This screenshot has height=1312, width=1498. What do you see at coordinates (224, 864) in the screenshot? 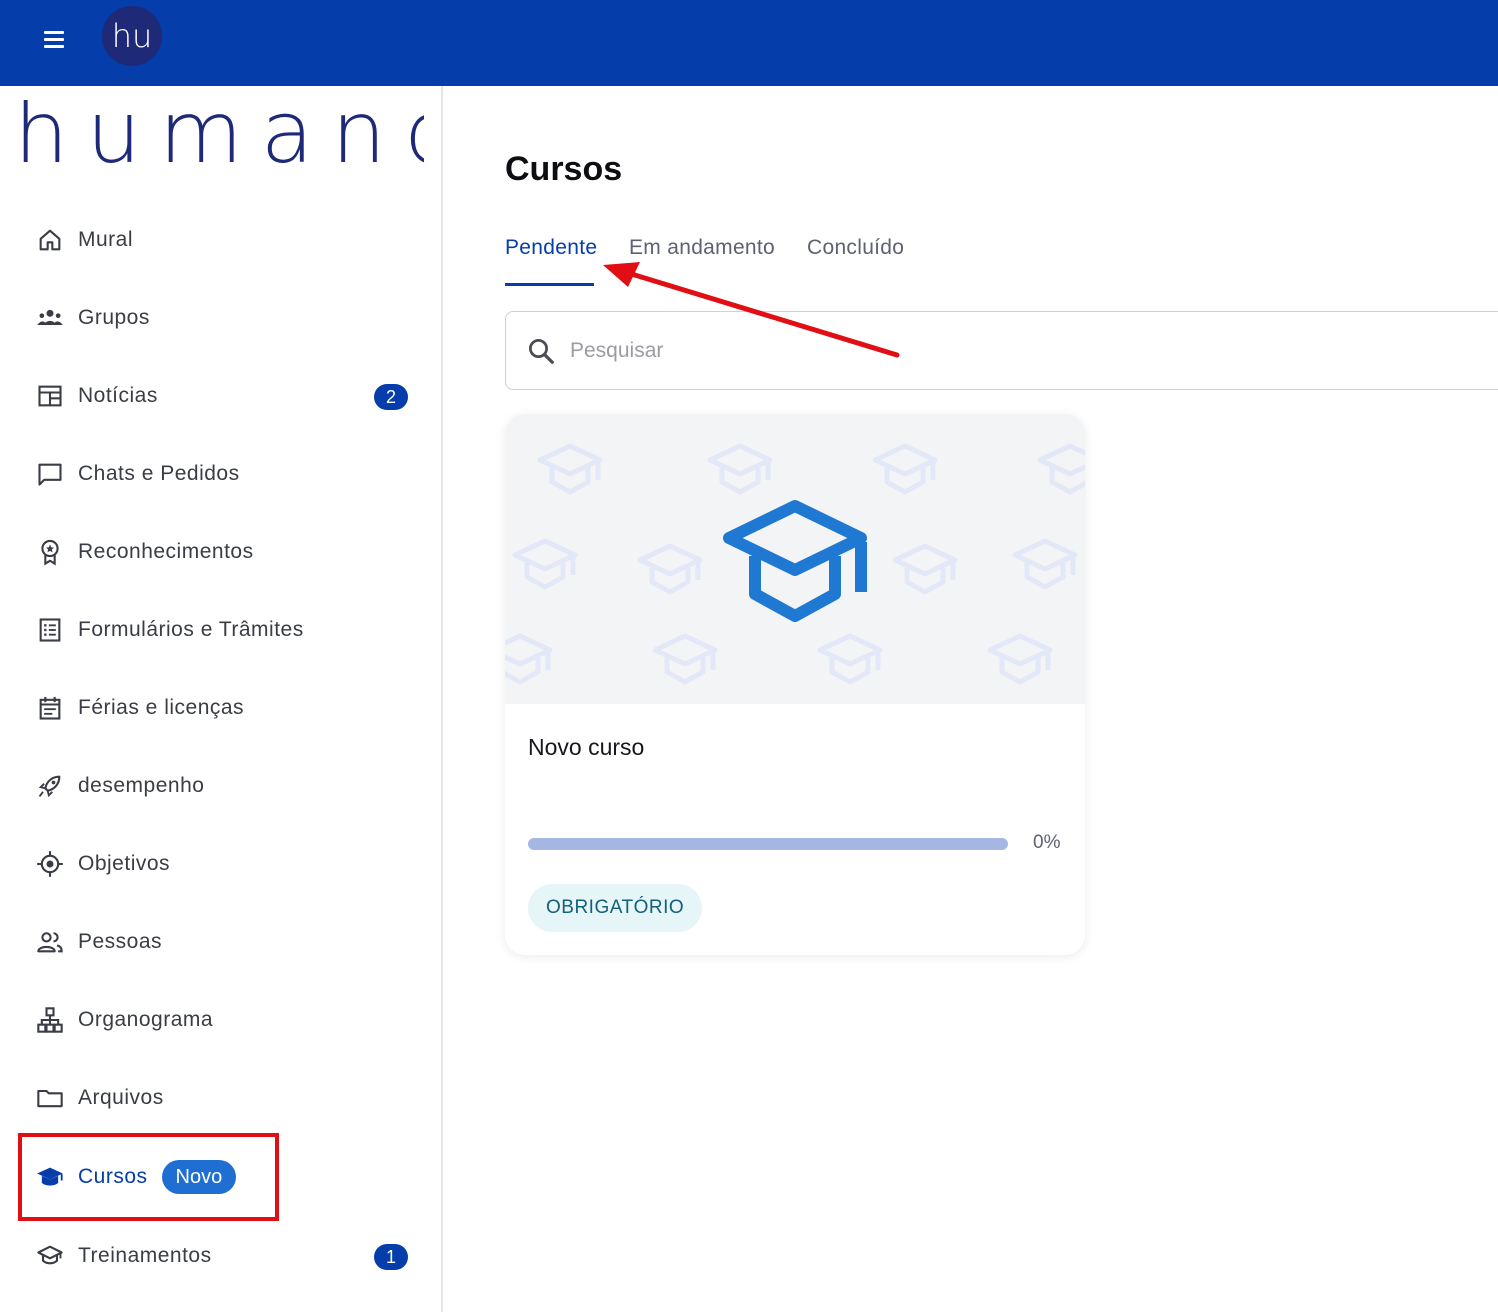
I see `sidebar-item-objetivos: Objetivos` at bounding box center [224, 864].